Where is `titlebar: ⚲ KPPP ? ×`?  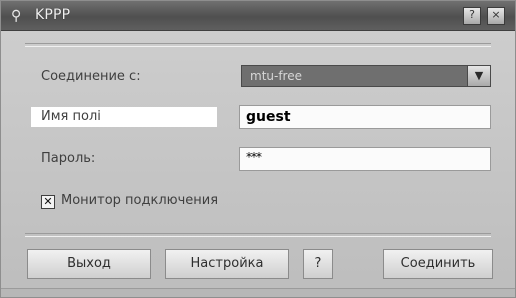 titlebar: ⚲ KPPP ? × is located at coordinates (258, 16).